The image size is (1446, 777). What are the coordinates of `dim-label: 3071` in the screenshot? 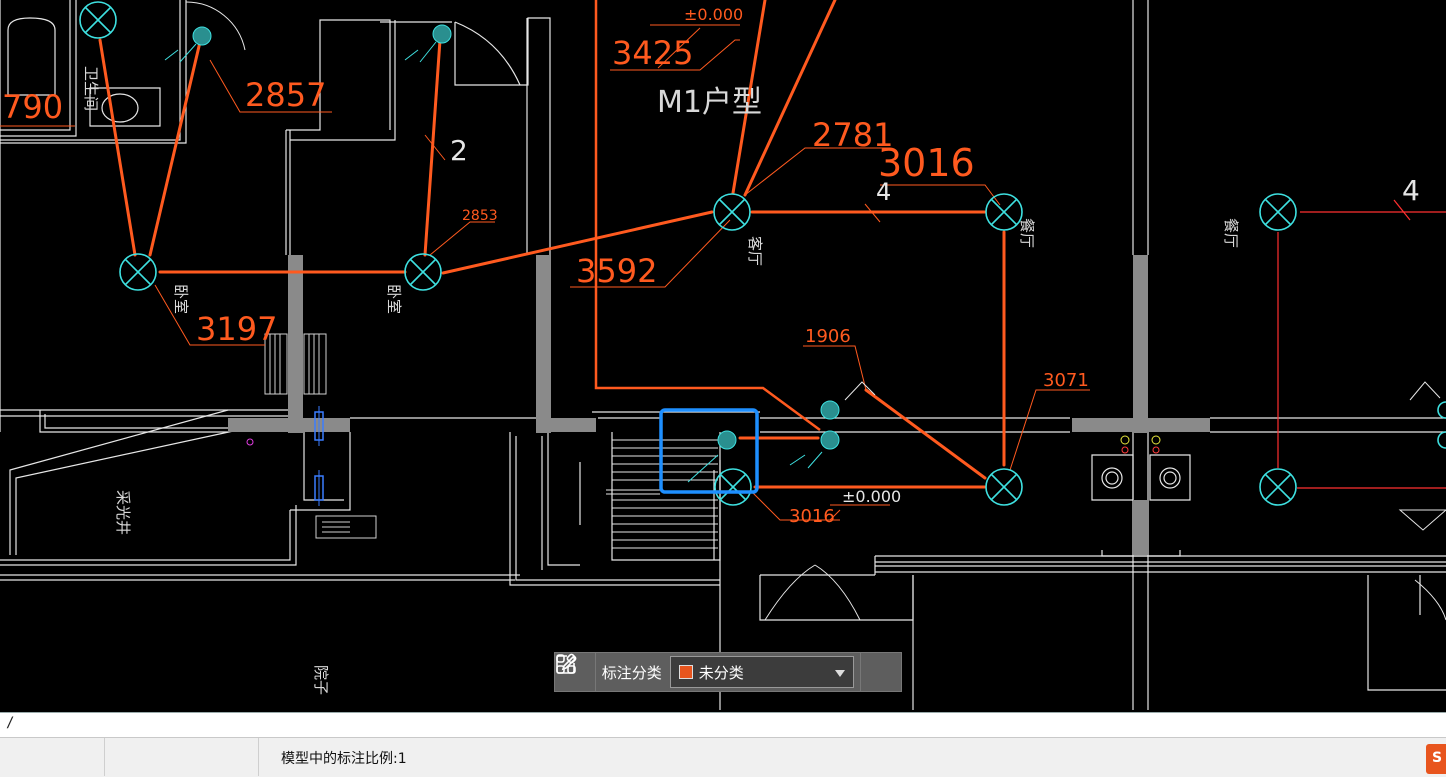 It's located at (1066, 380).